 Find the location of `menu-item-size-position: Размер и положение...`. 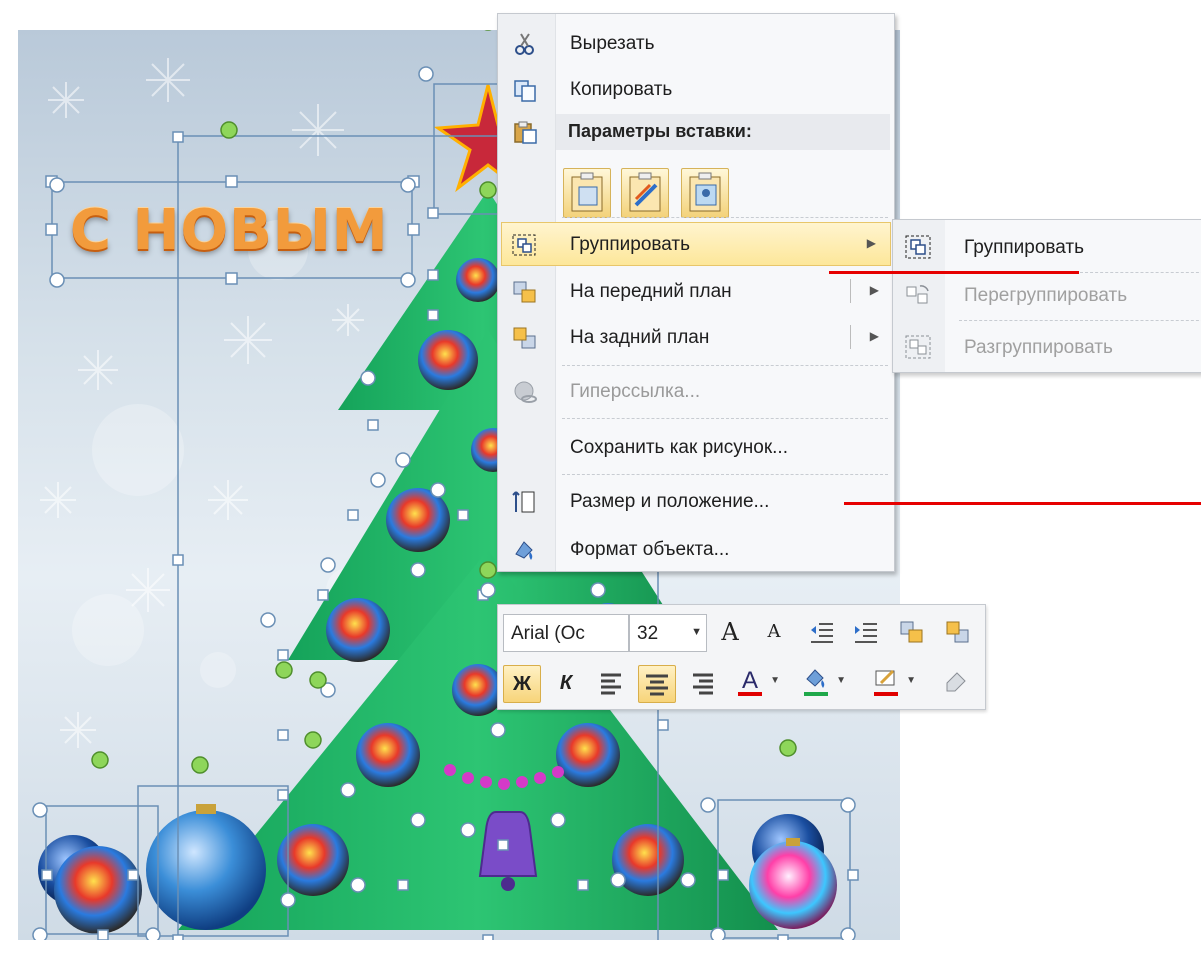

menu-item-size-position: Размер и положение... is located at coordinates (696, 501).